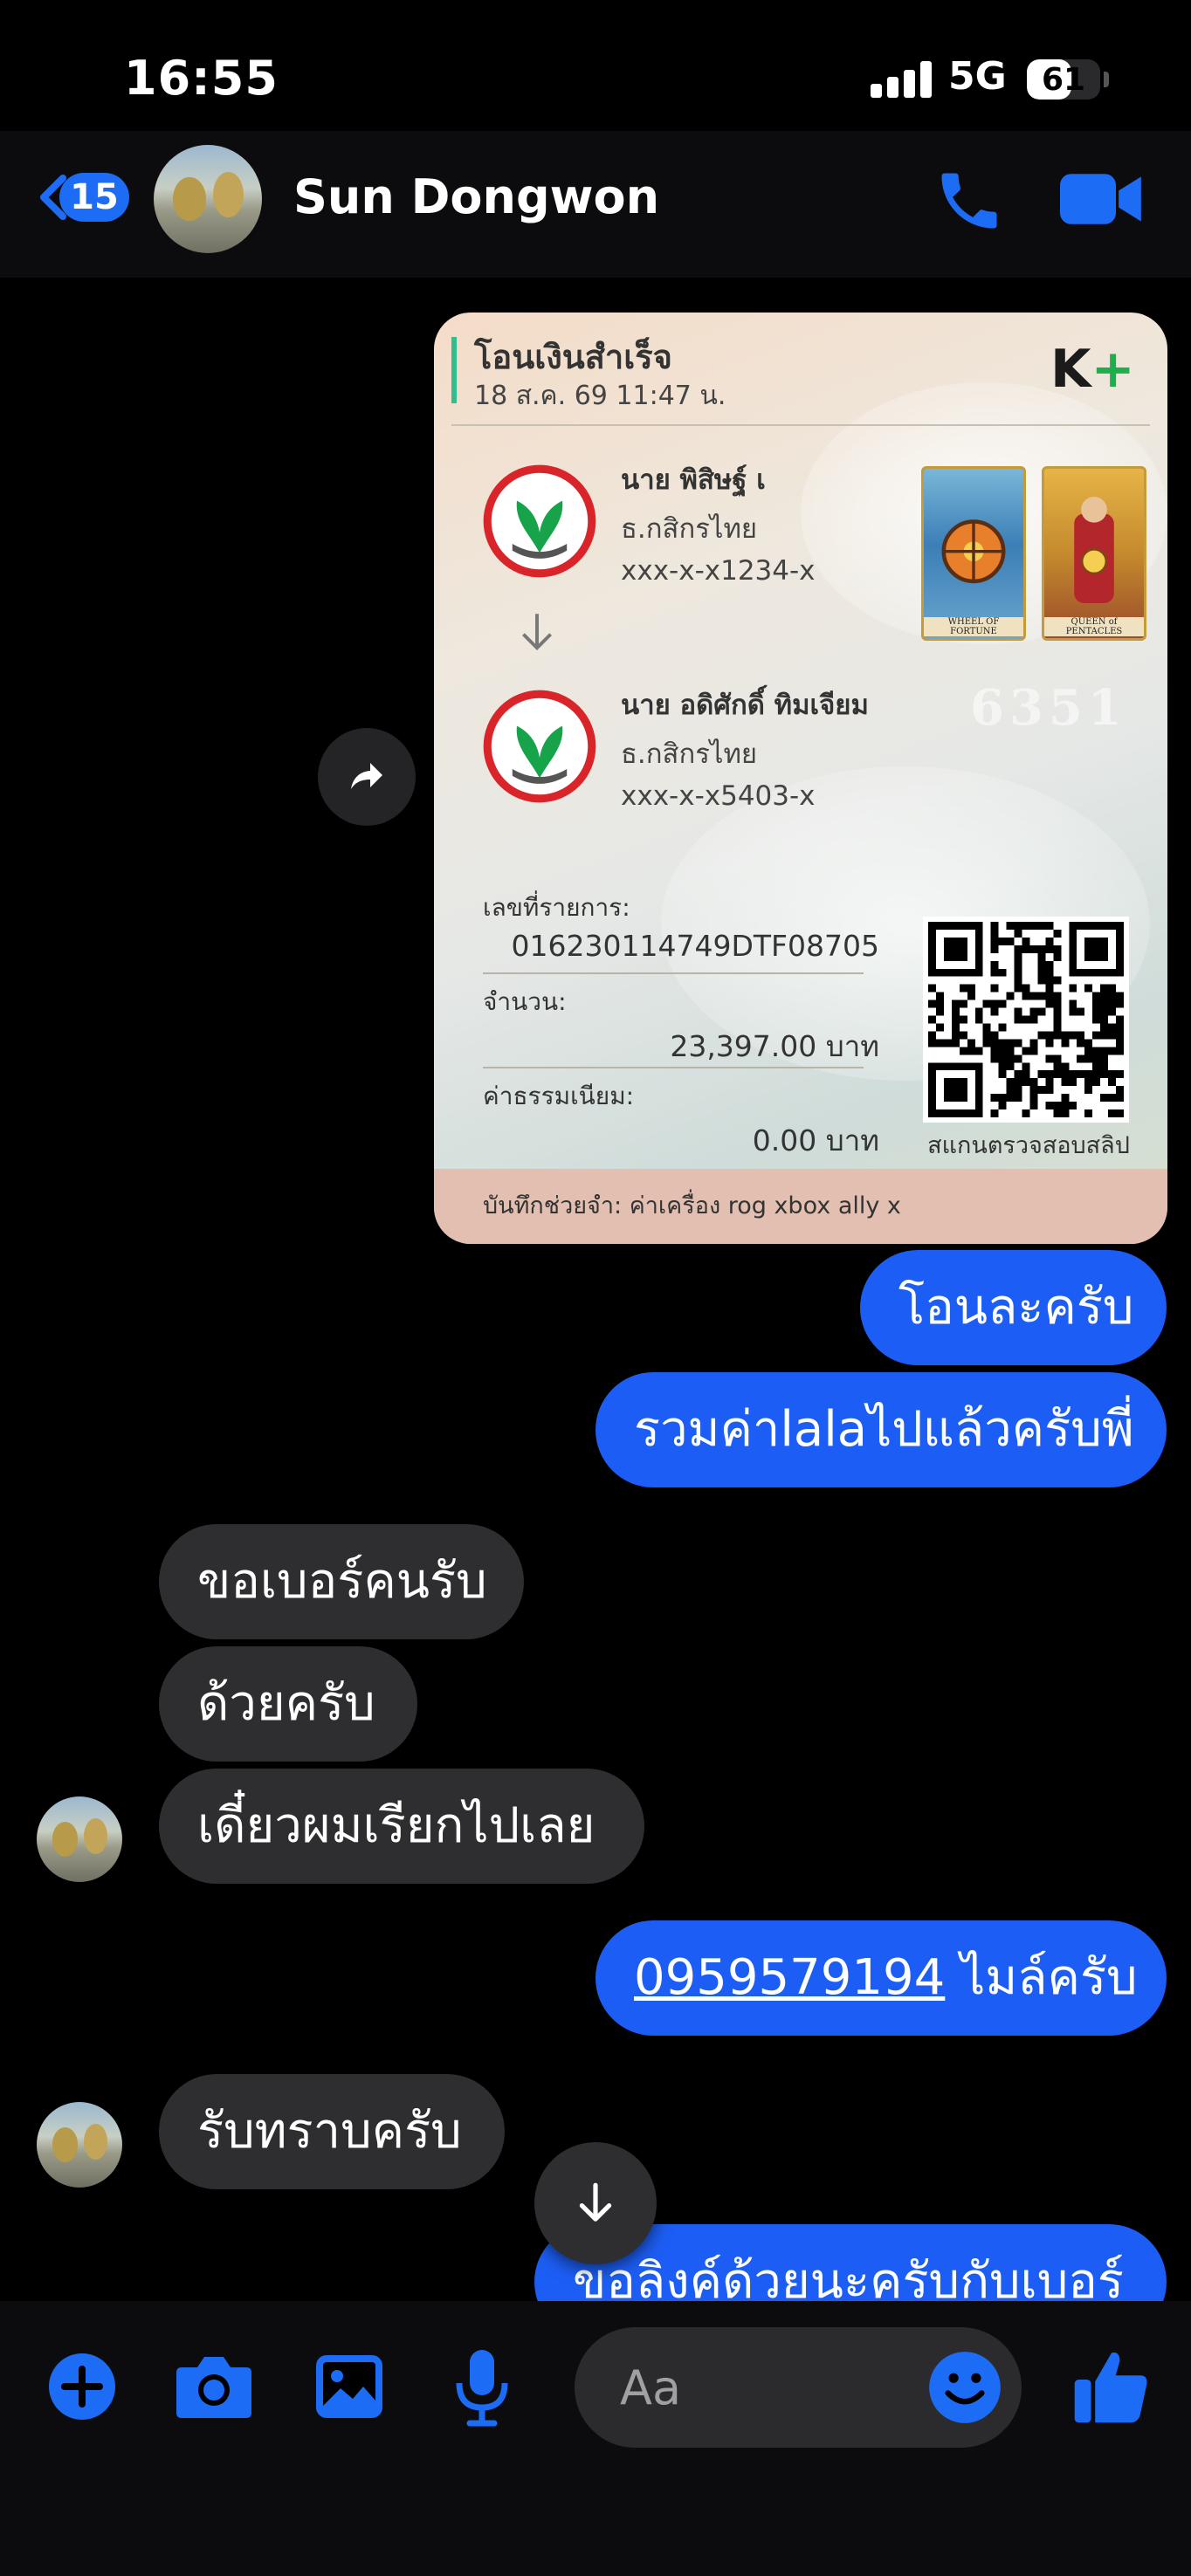 This screenshot has width=1191, height=2576. I want to click on fee-label: ค่าธรรมเนียม:, so click(559, 1096).